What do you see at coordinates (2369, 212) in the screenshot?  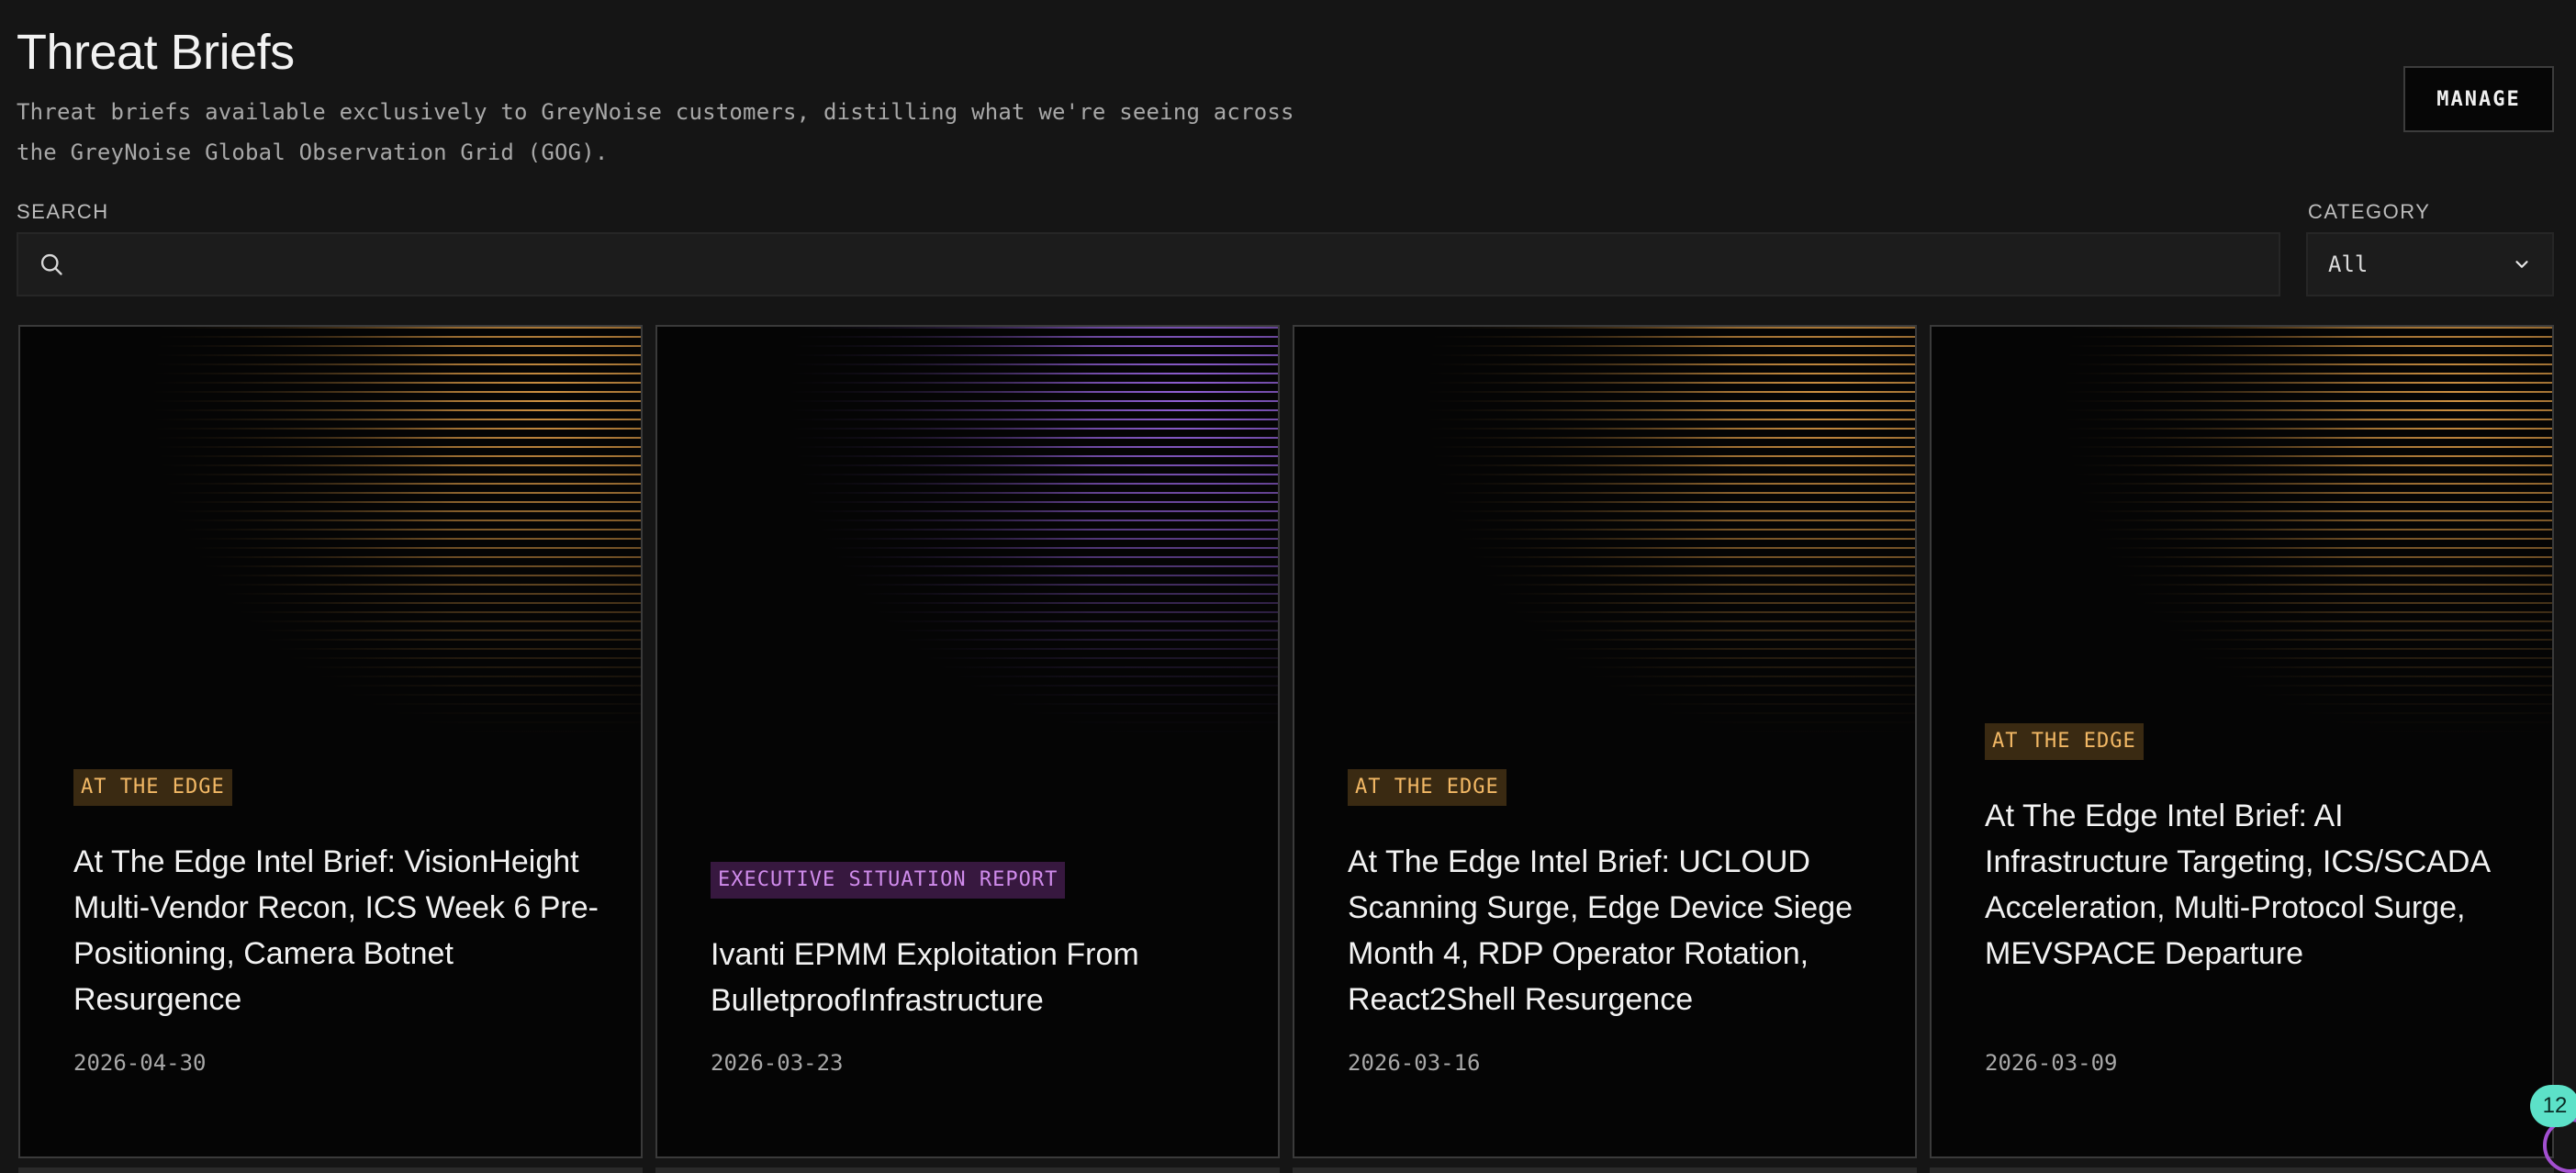 I see `category-label: CATEGORY` at bounding box center [2369, 212].